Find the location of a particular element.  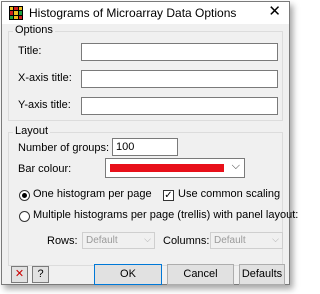

title-label: Title: is located at coordinates (30, 51).